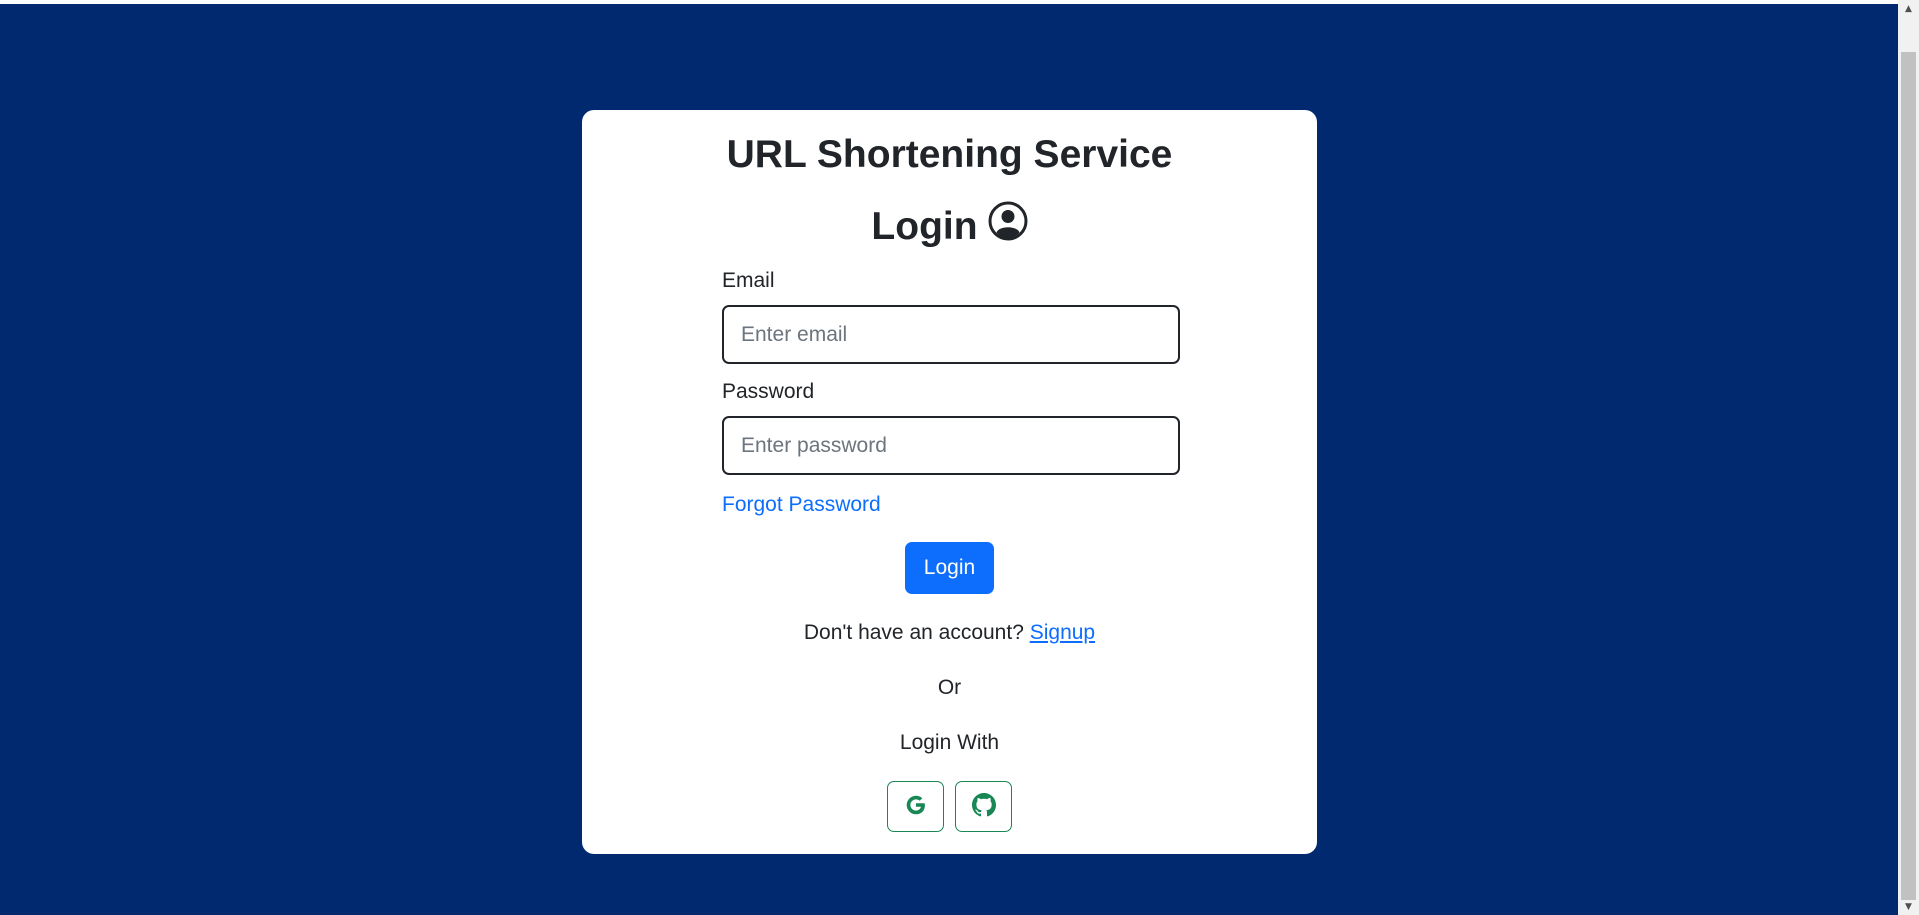 This screenshot has width=1919, height=915. What do you see at coordinates (801, 504) in the screenshot?
I see `forgot-password-link: Forgot Password` at bounding box center [801, 504].